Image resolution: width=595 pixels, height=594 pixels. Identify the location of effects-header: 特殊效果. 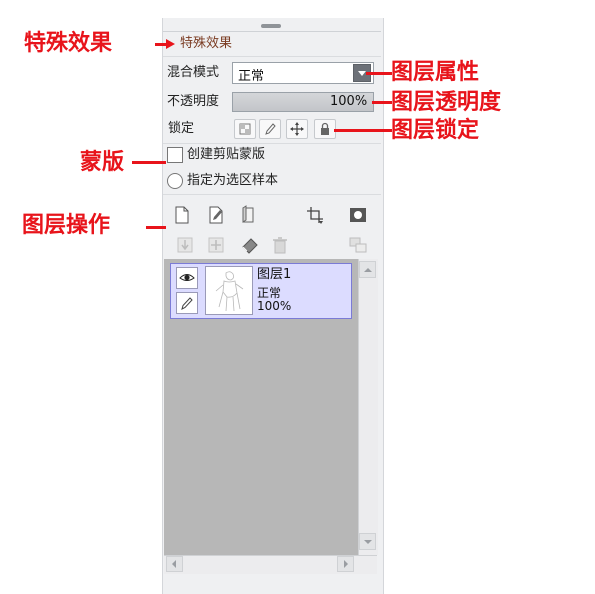
(206, 44).